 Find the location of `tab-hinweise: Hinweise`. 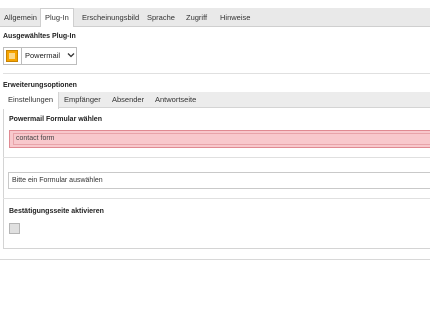

tab-hinweise: Hinweise is located at coordinates (235, 17).